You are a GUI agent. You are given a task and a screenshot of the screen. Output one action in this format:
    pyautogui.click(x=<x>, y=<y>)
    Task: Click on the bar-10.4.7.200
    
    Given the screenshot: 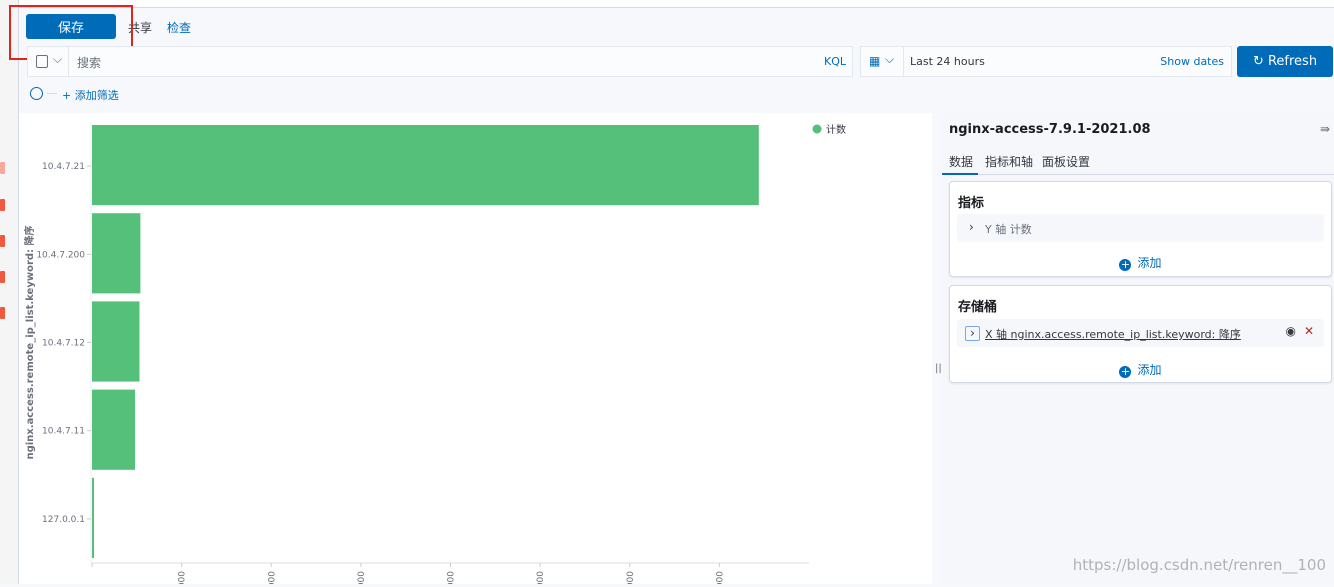 What is the action you would take?
    pyautogui.click(x=116, y=253)
    